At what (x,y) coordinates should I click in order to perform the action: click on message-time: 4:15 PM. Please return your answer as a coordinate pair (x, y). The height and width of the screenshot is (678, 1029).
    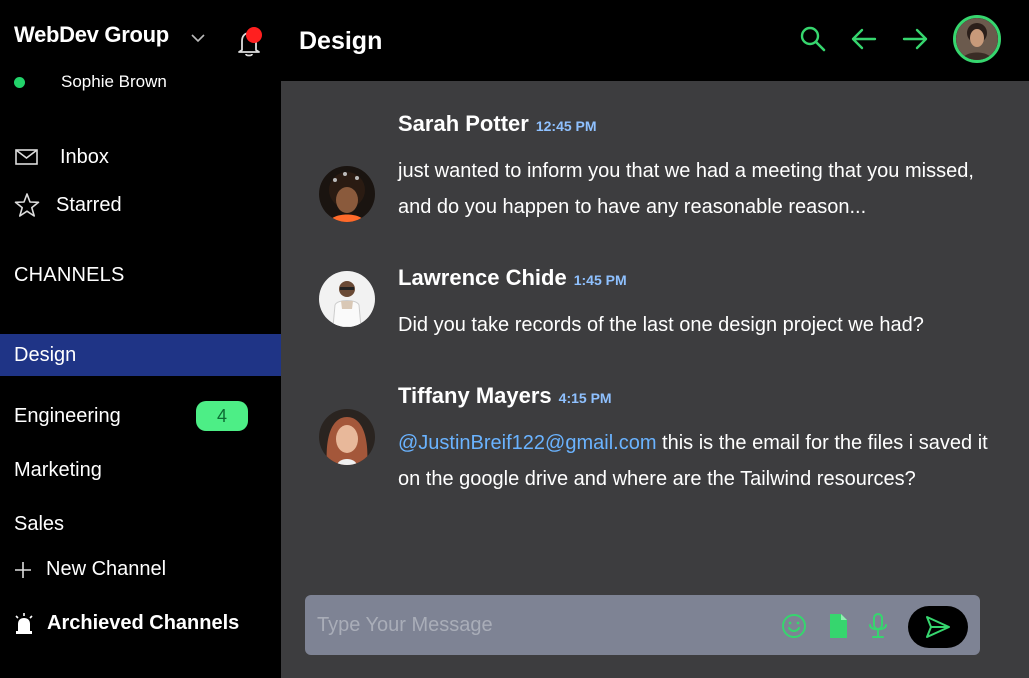
    Looking at the image, I should click on (585, 398).